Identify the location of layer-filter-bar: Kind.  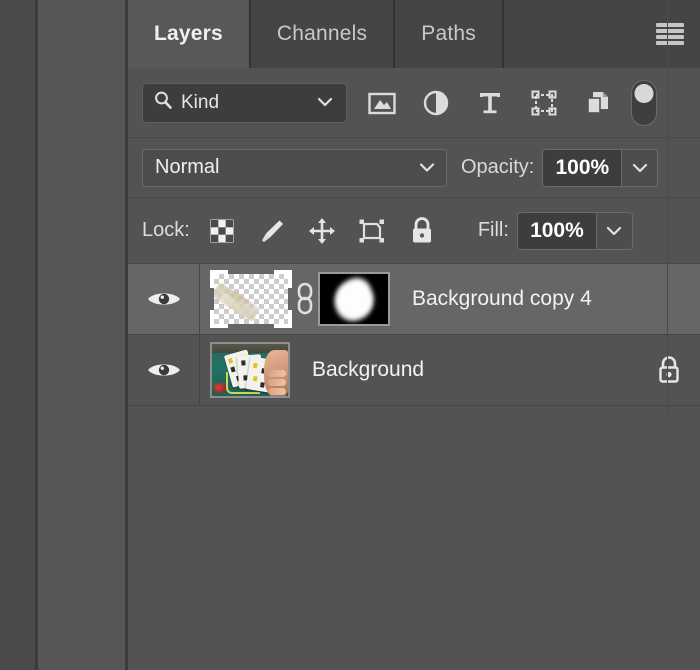
(414, 103).